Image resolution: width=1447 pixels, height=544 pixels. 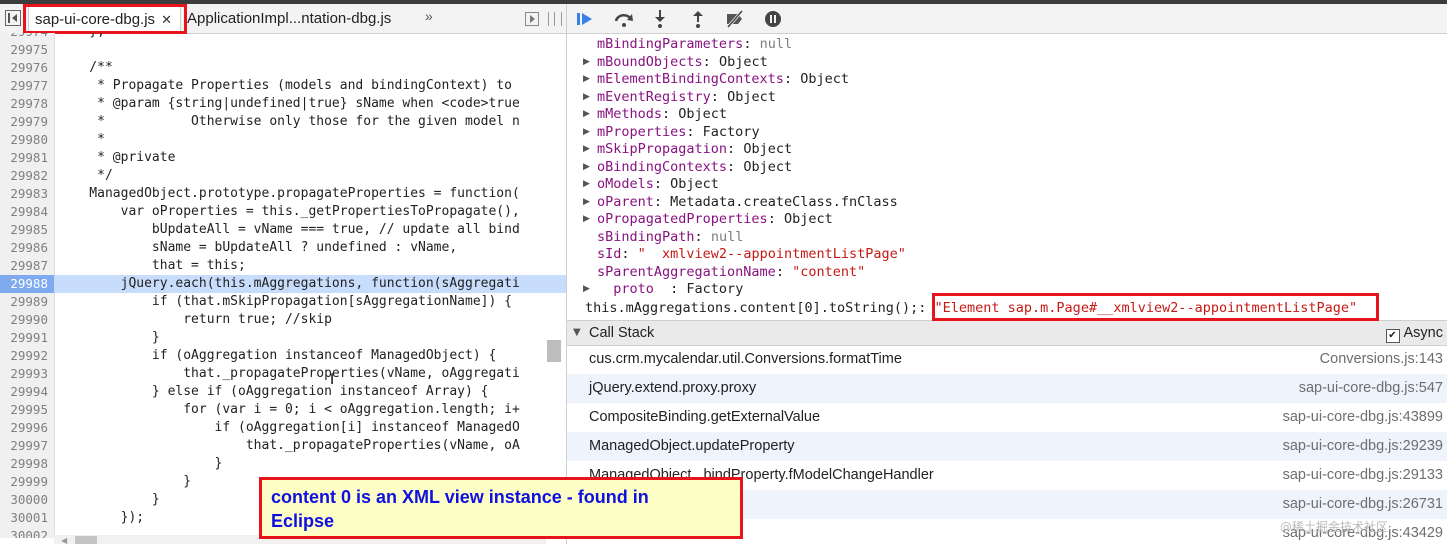 What do you see at coordinates (283, 68) in the screenshot?
I see `code-line: 29976 /**` at bounding box center [283, 68].